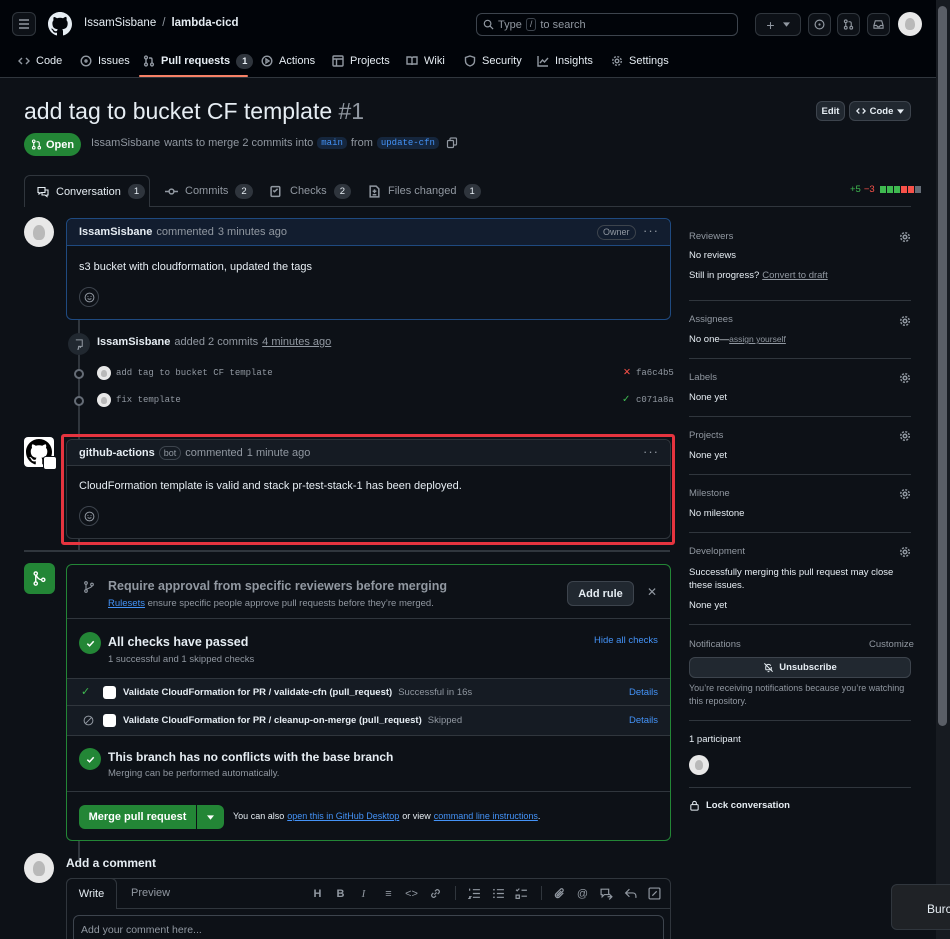  What do you see at coordinates (126, 603) in the screenshot?
I see `rulesets-link: Rulesets` at bounding box center [126, 603].